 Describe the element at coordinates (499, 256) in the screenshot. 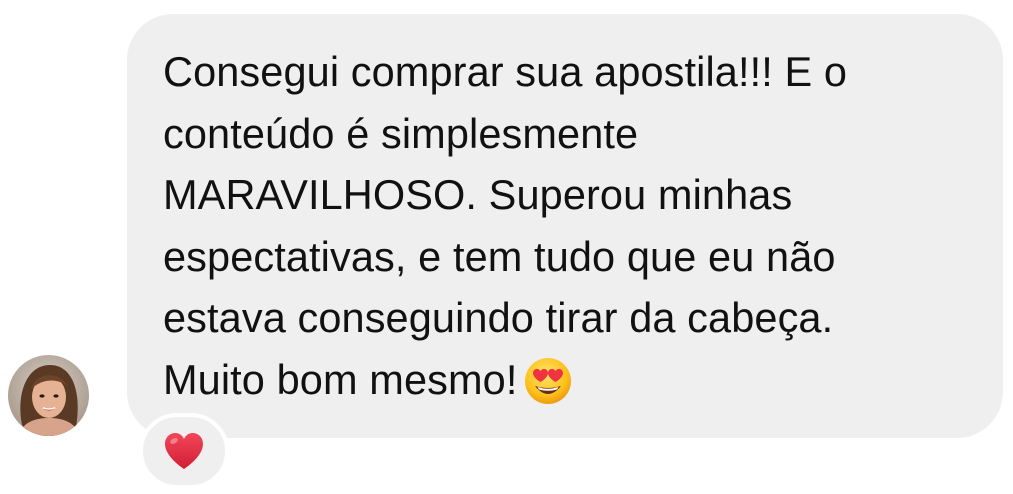

I see `message-line: espectativas, e tem tudo que eu não` at that location.